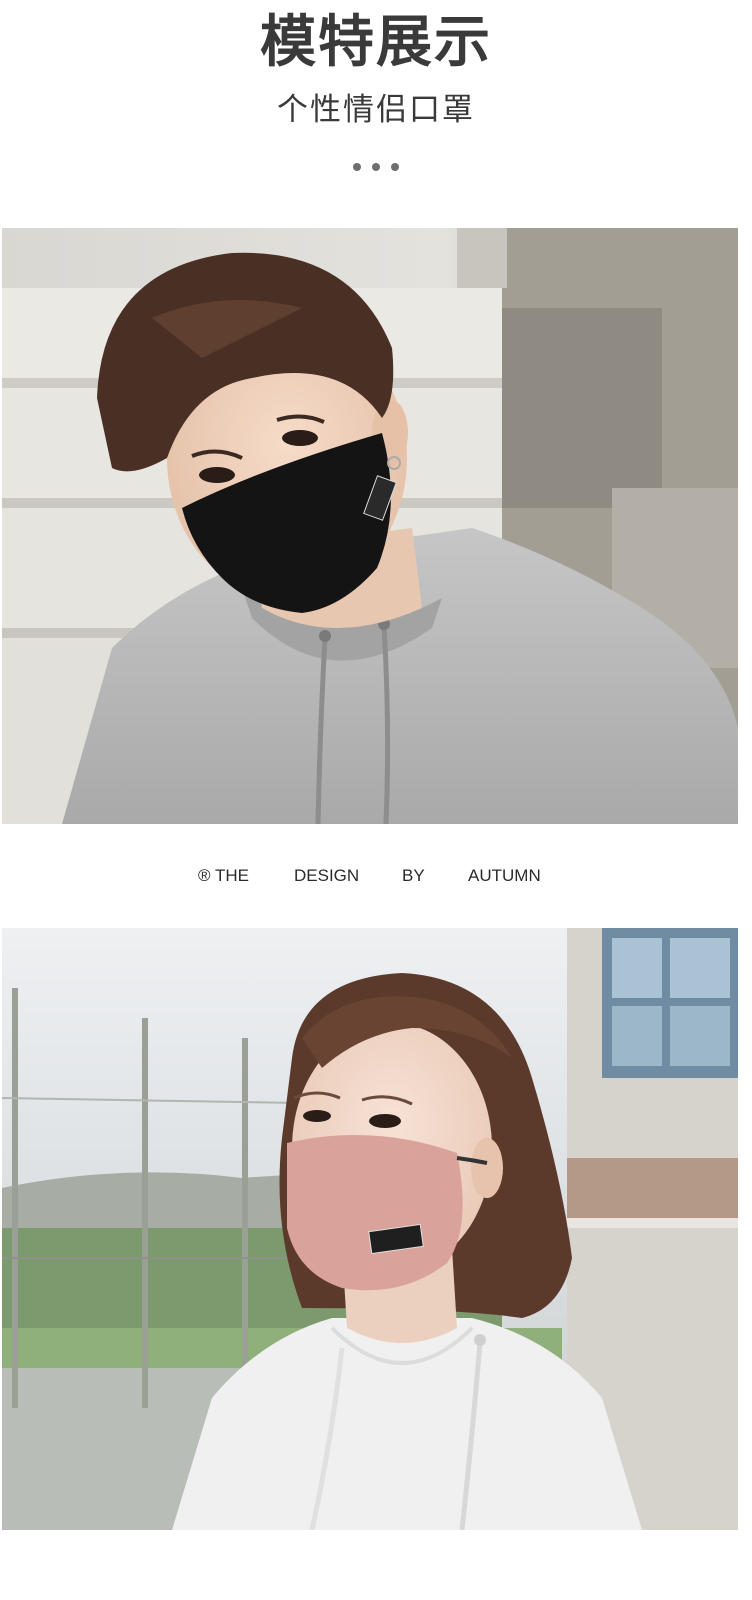 This screenshot has height=1600, width=752. I want to click on page-subtitle: 个性情侣口罩, so click(376, 110).